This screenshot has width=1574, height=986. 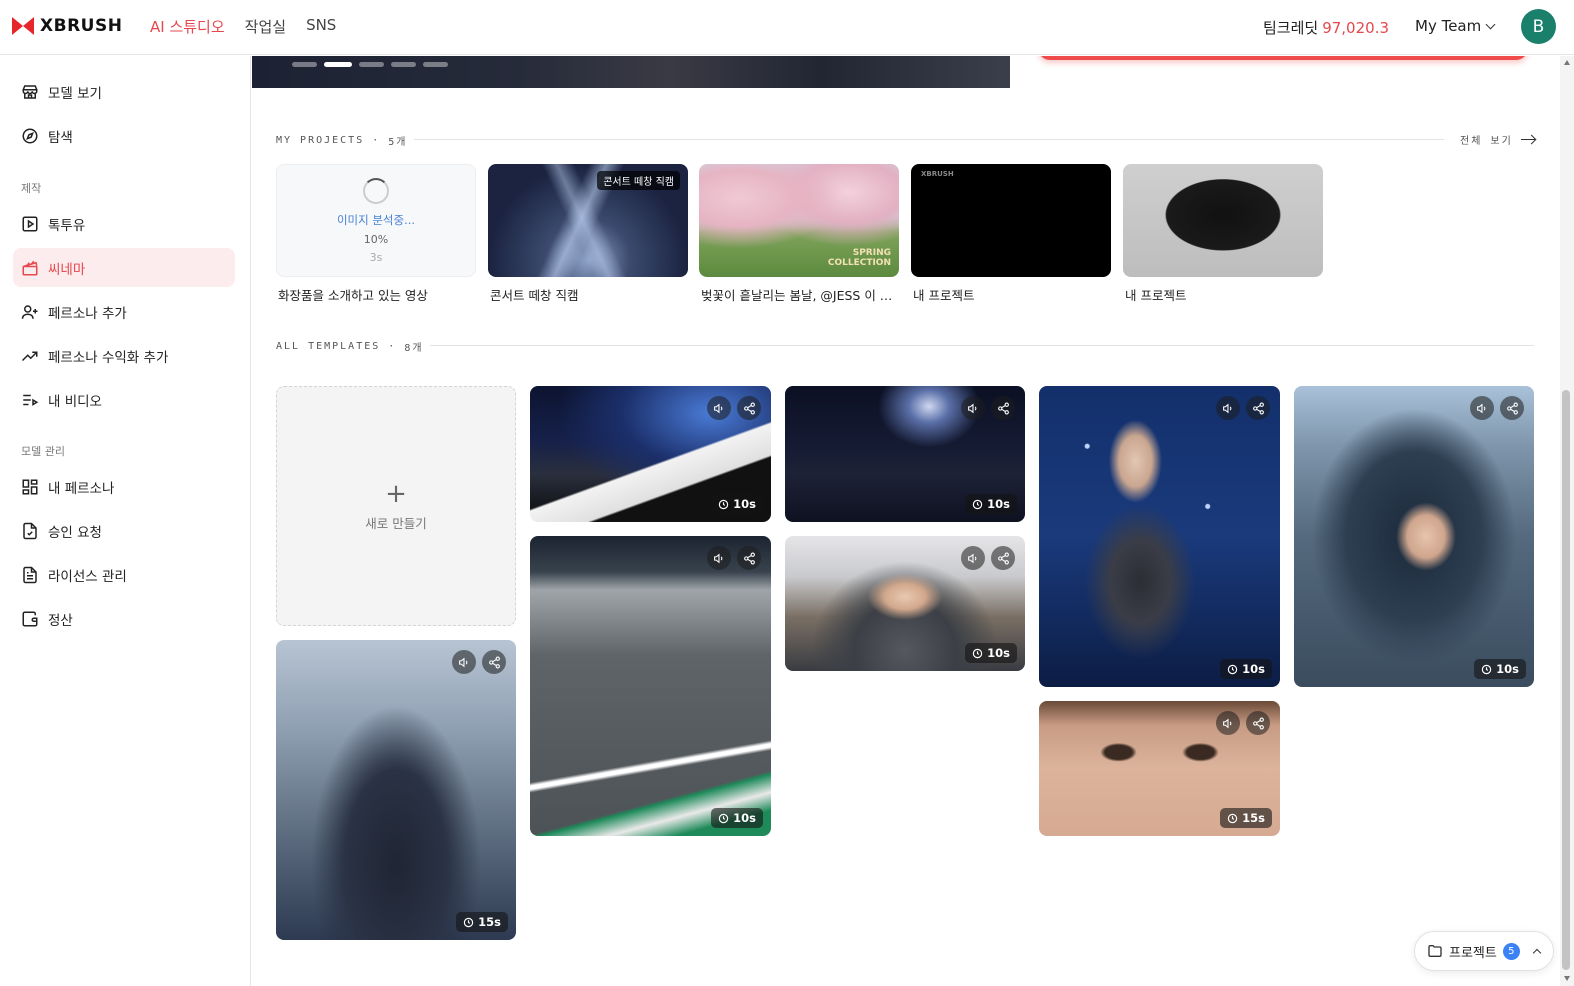 What do you see at coordinates (1253, 818) in the screenshot?
I see `duration-text: 15s` at bounding box center [1253, 818].